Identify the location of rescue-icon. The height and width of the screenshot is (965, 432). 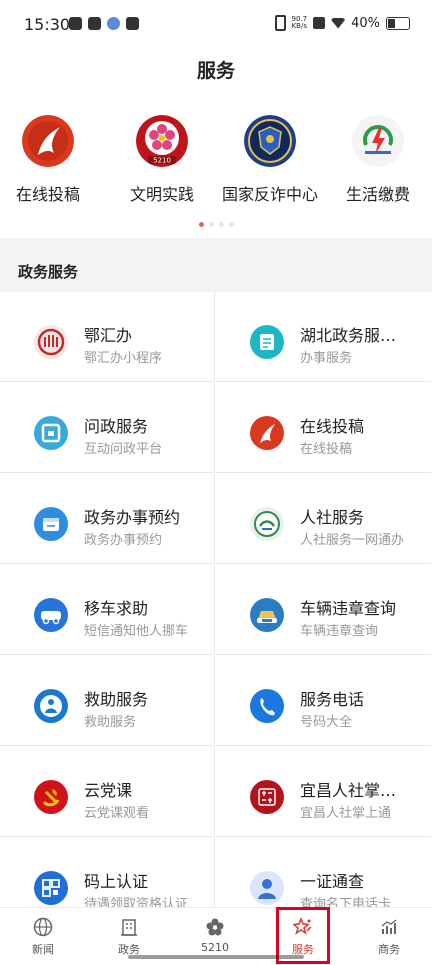
(51, 706).